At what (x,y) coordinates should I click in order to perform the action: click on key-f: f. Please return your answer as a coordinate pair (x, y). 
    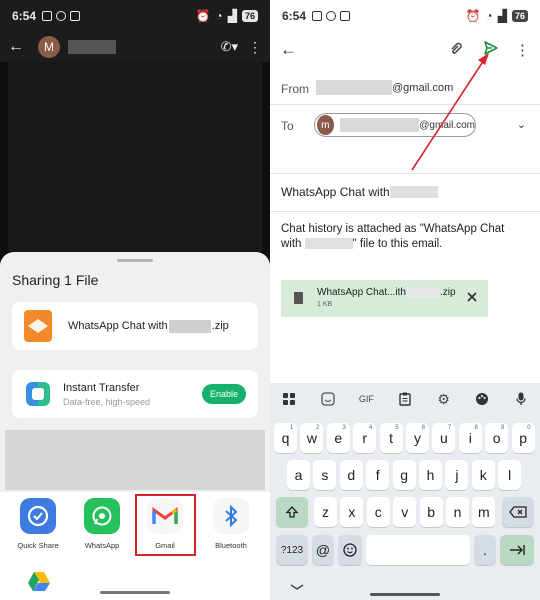
    Looking at the image, I should click on (378, 475).